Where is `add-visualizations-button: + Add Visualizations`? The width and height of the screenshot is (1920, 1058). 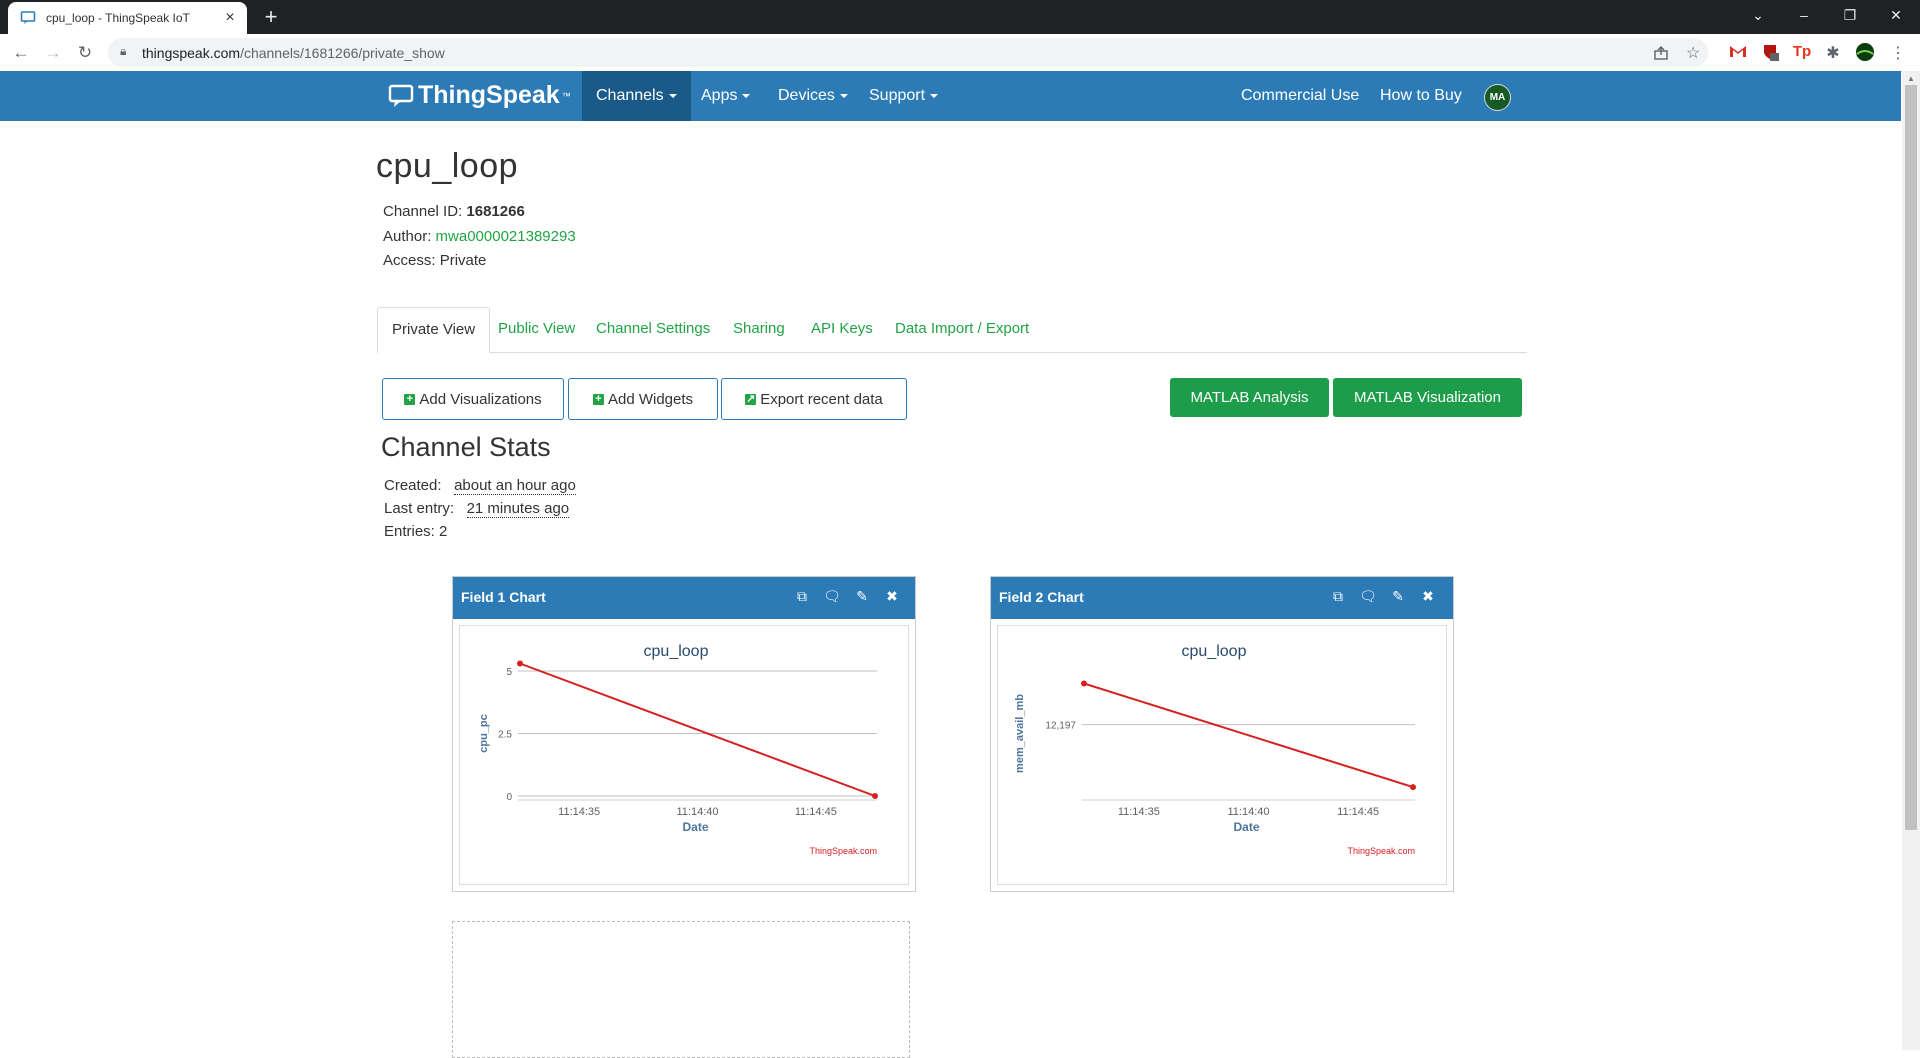 add-visualizations-button: + Add Visualizations is located at coordinates (473, 399).